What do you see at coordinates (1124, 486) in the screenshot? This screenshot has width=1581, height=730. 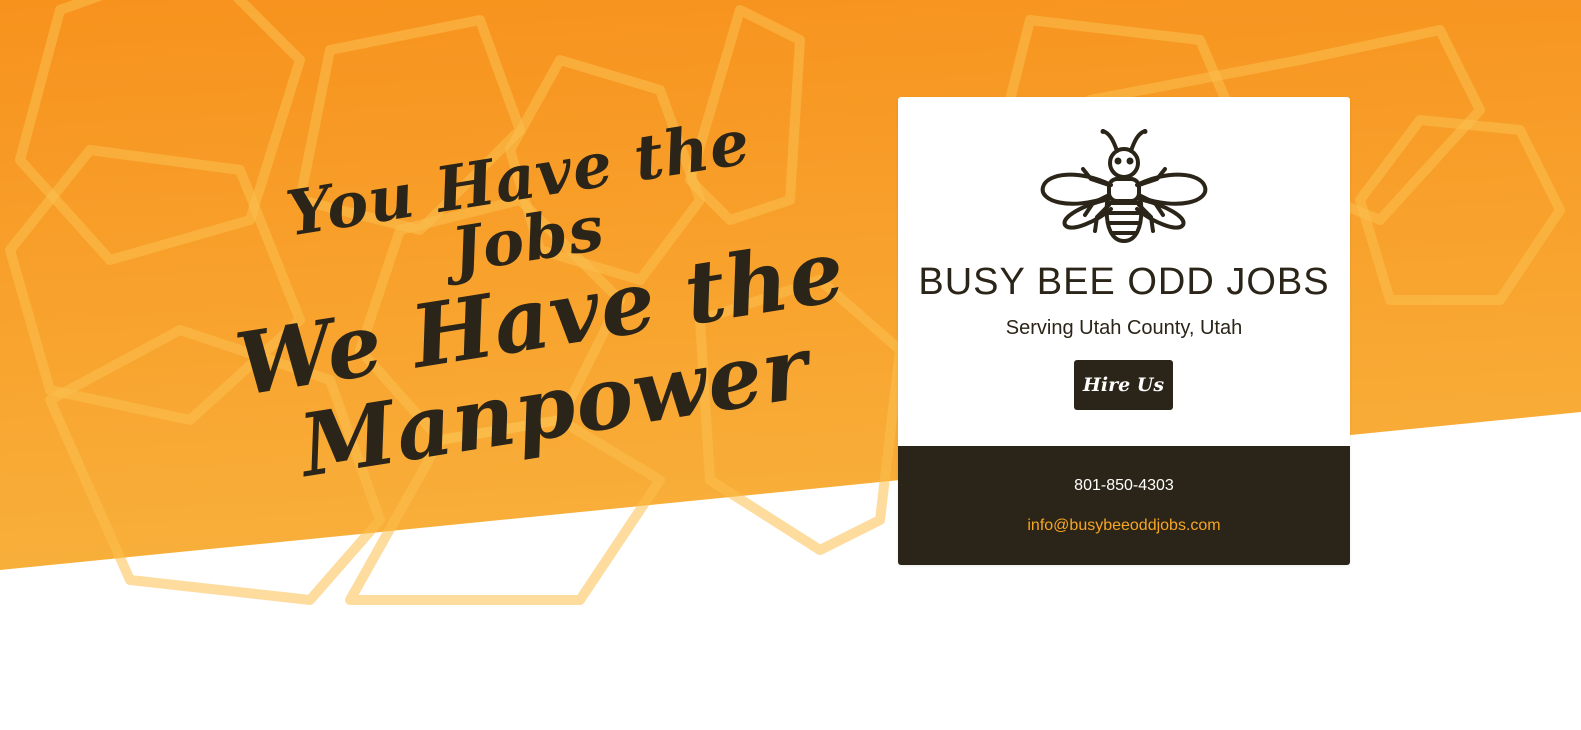 I see `phone-link: 801-850-4303` at bounding box center [1124, 486].